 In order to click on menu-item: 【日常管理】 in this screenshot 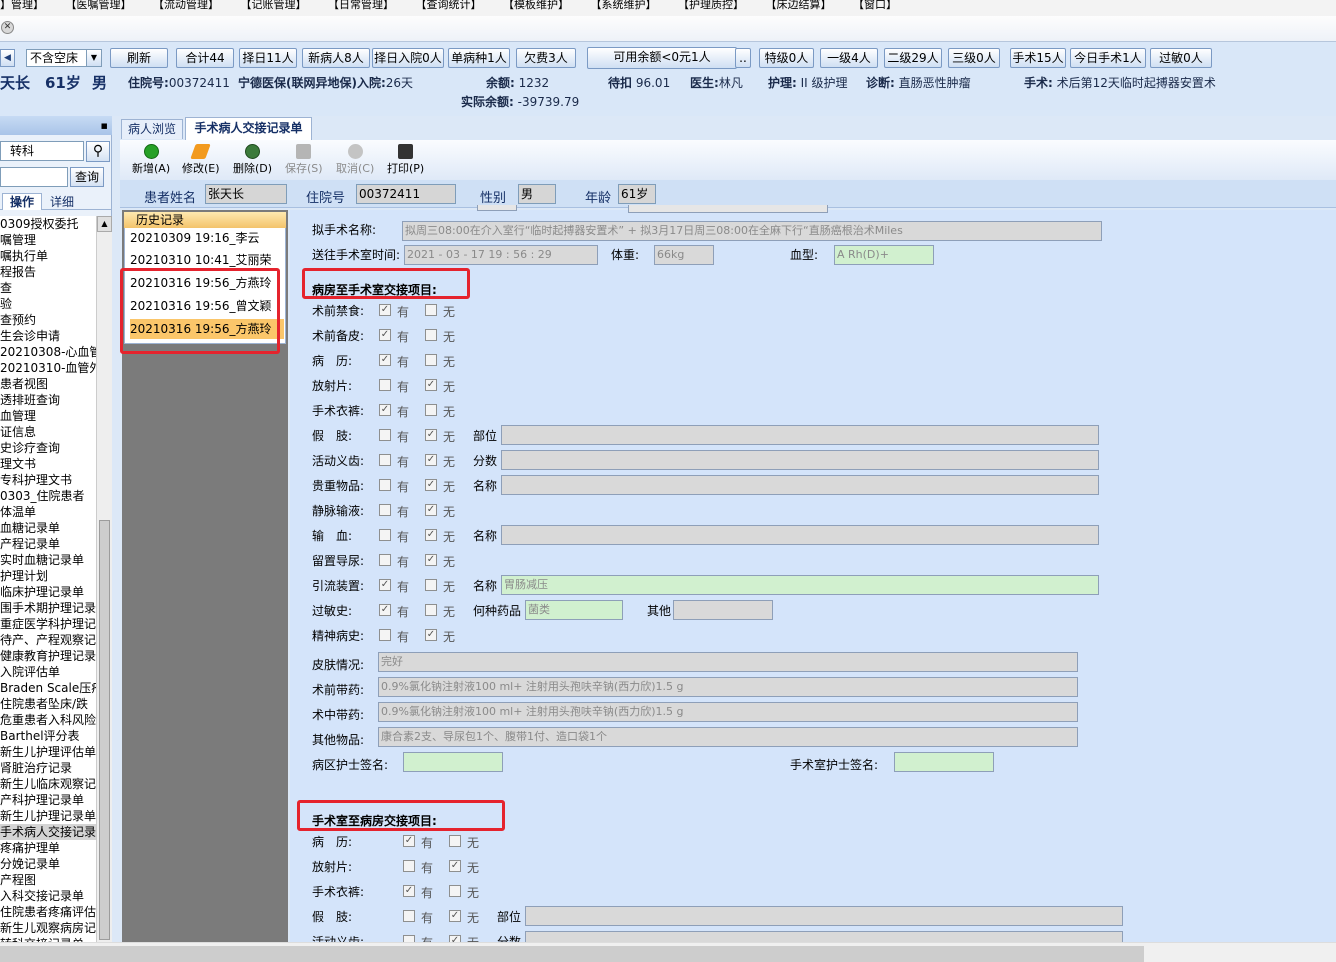, I will do `click(361, 5)`.